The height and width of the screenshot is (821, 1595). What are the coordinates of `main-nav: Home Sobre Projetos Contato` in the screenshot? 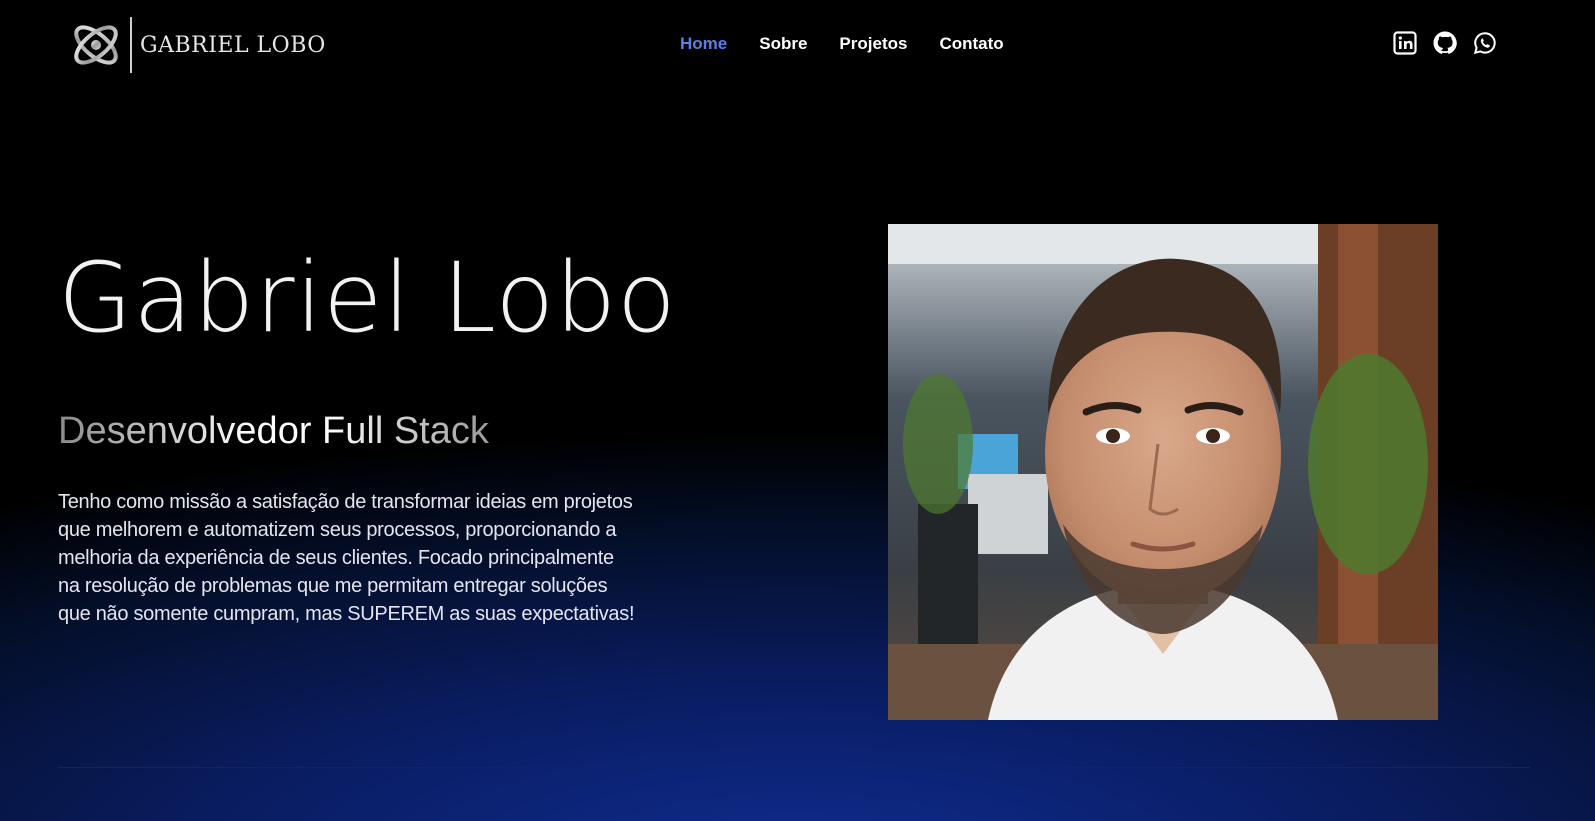 It's located at (842, 44).